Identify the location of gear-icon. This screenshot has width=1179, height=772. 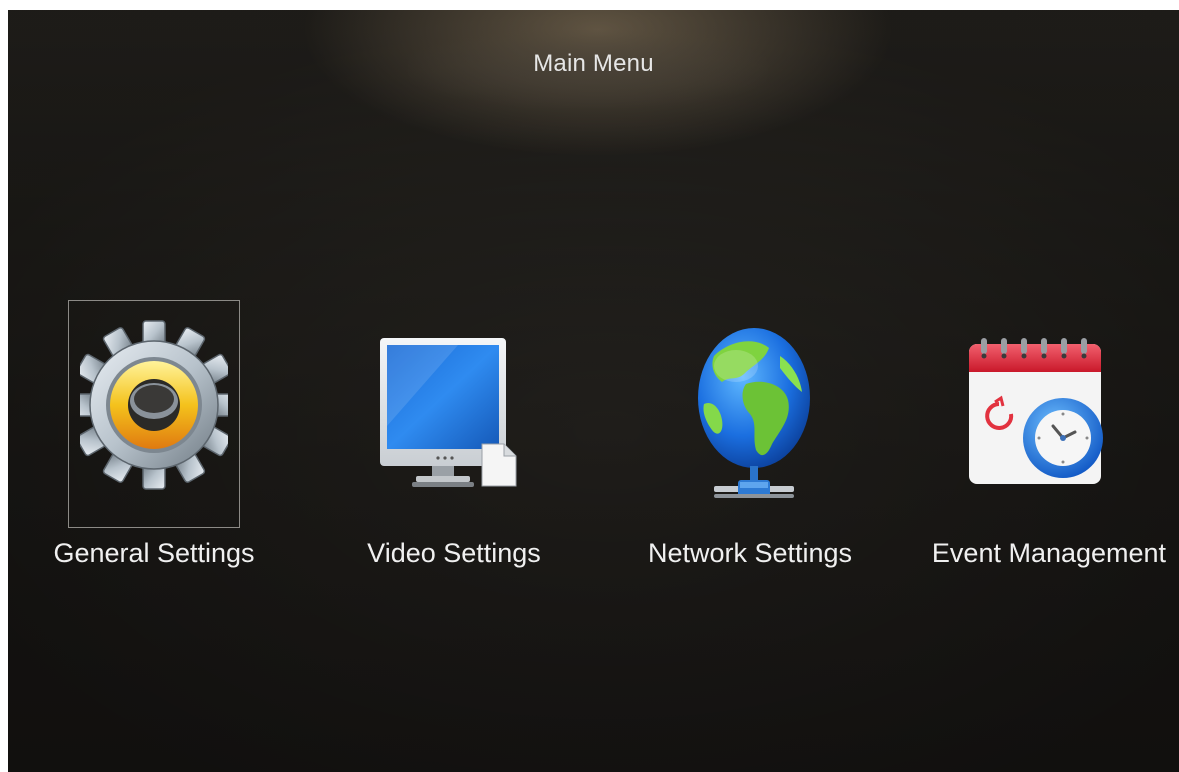
(154, 405).